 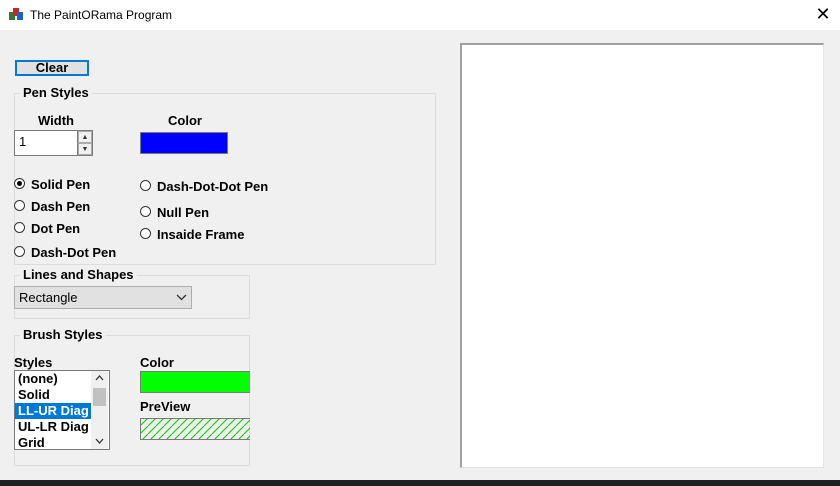 I want to click on radio-selected-dot, so click(x=19, y=183).